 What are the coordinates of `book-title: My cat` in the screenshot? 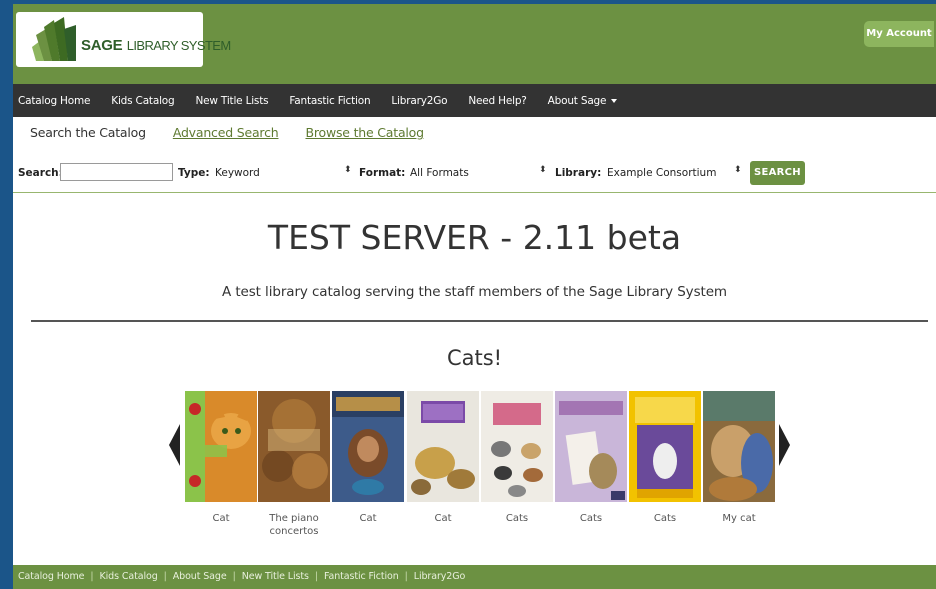 It's located at (739, 518).